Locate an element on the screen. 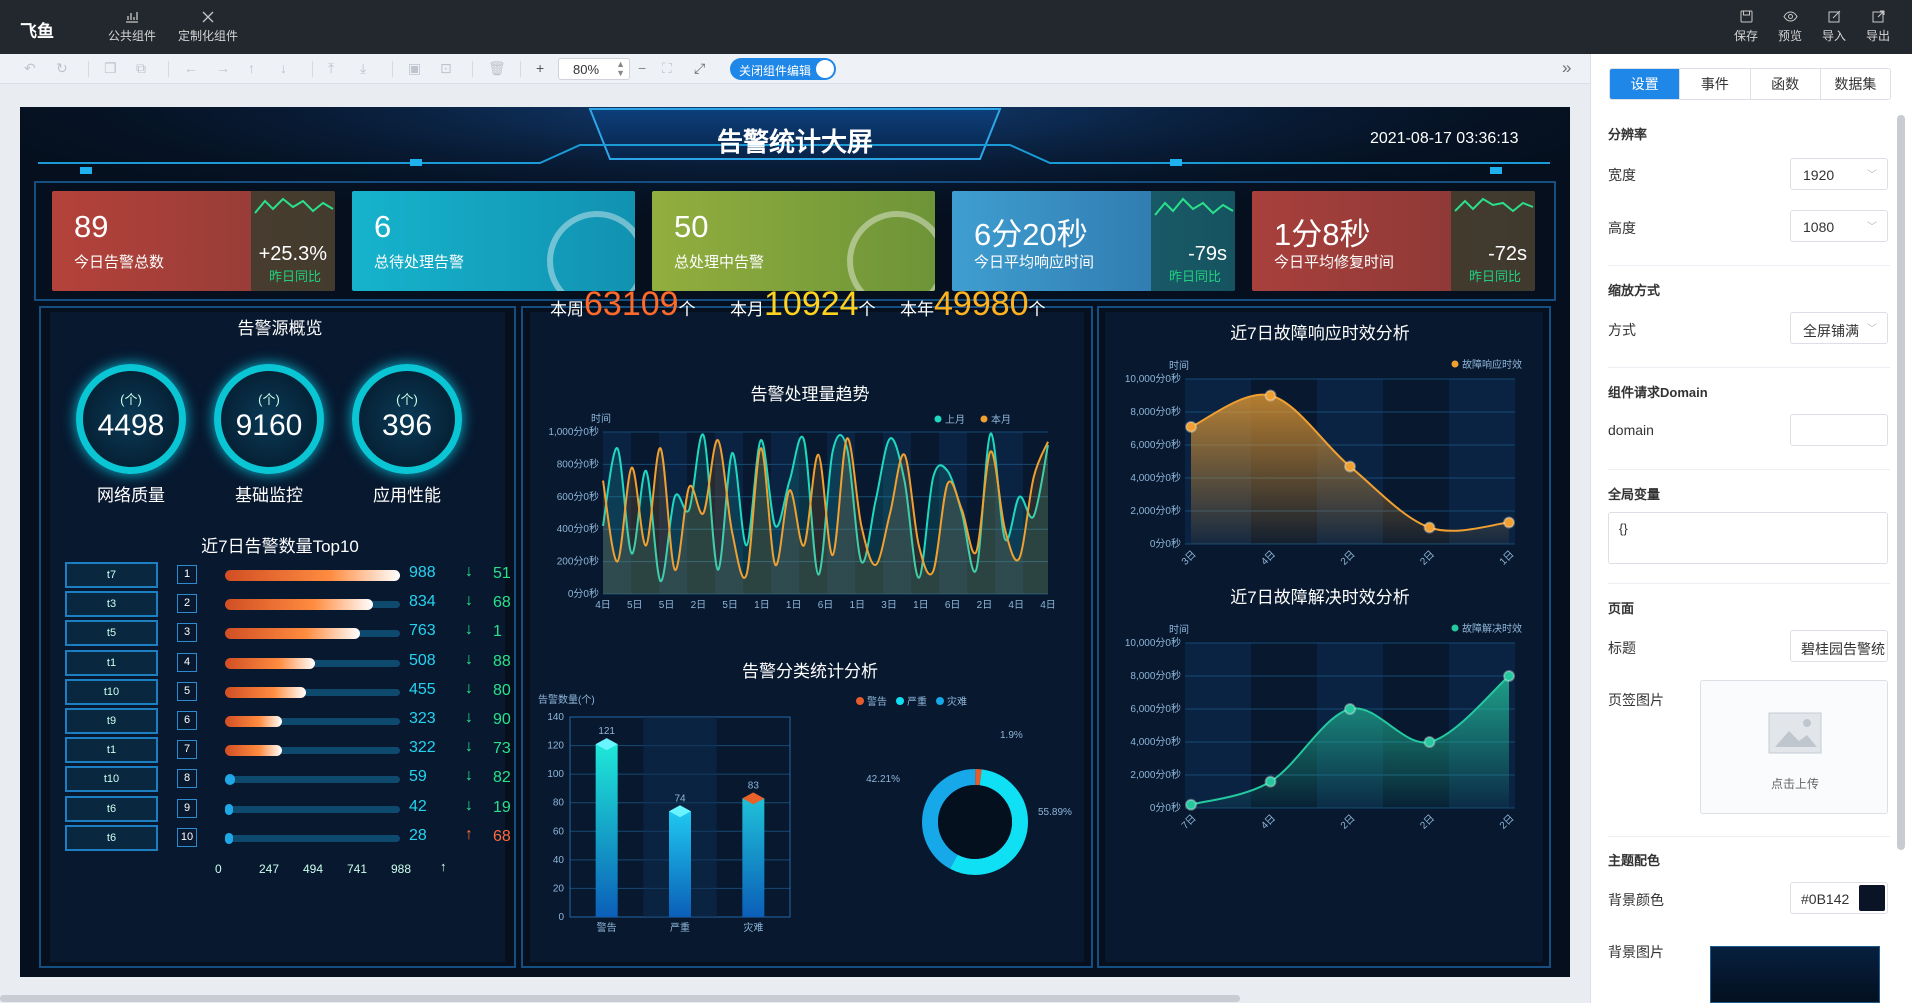 This screenshot has width=1912, height=1003. component-edit-toggle: 关闭组件编辑 is located at coordinates (783, 69).